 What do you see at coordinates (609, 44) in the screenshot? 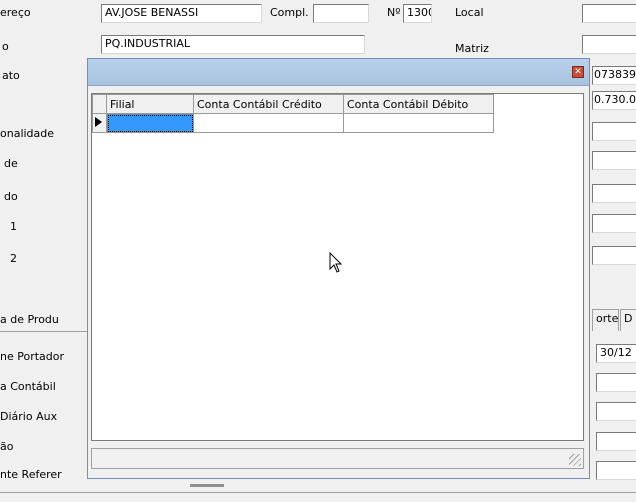
I see `matriz-field` at bounding box center [609, 44].